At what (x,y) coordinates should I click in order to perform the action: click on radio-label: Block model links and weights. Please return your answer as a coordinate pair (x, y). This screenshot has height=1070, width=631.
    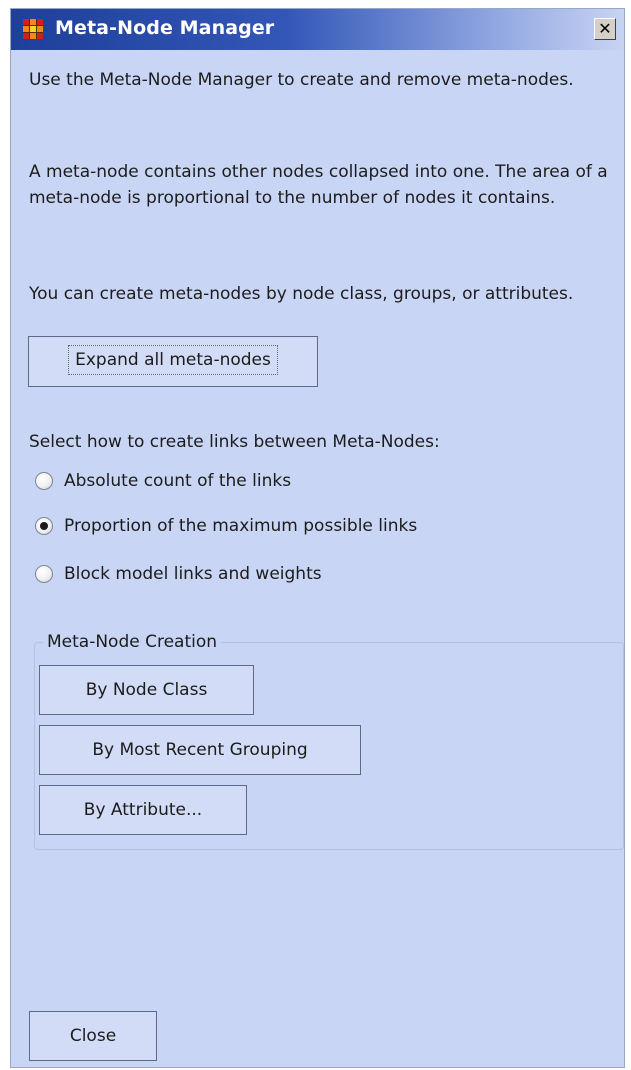
    Looking at the image, I should click on (193, 574).